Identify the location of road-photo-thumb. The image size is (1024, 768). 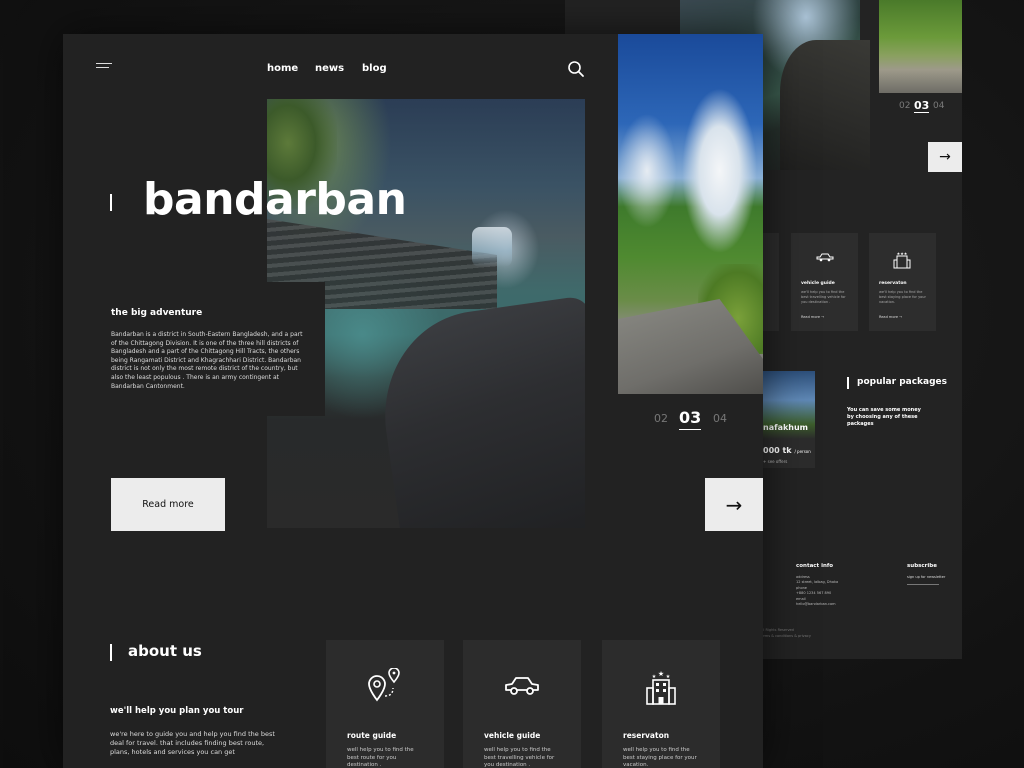
(920, 46).